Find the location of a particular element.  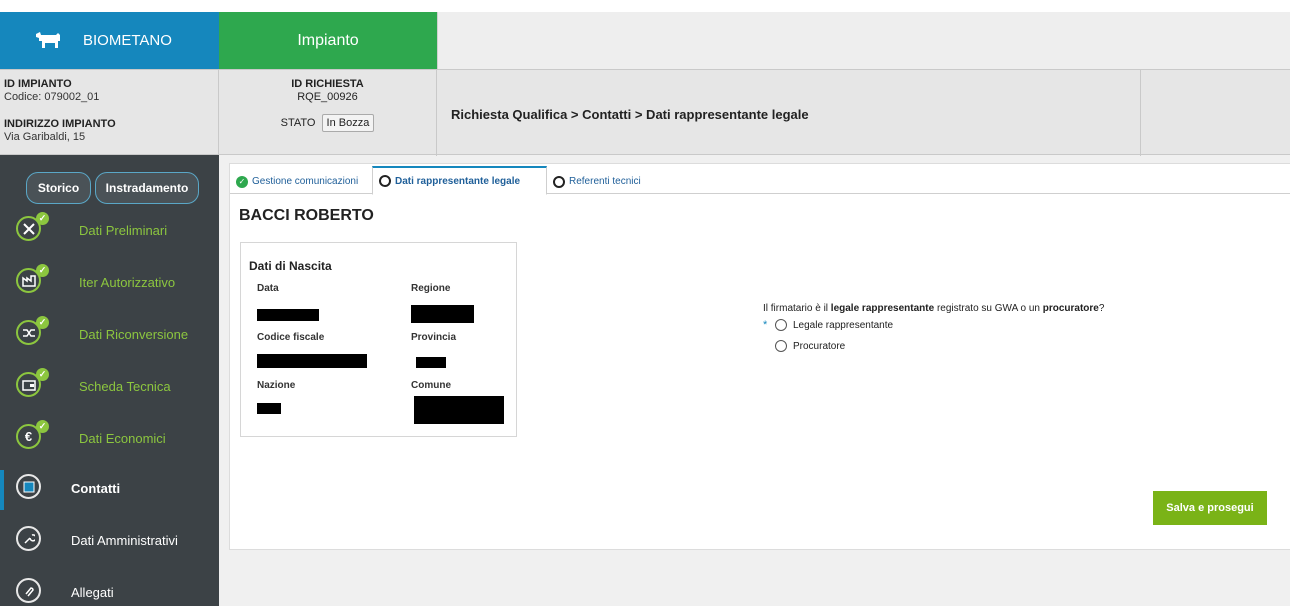

radio-label: Legale rappresentante is located at coordinates (843, 325).